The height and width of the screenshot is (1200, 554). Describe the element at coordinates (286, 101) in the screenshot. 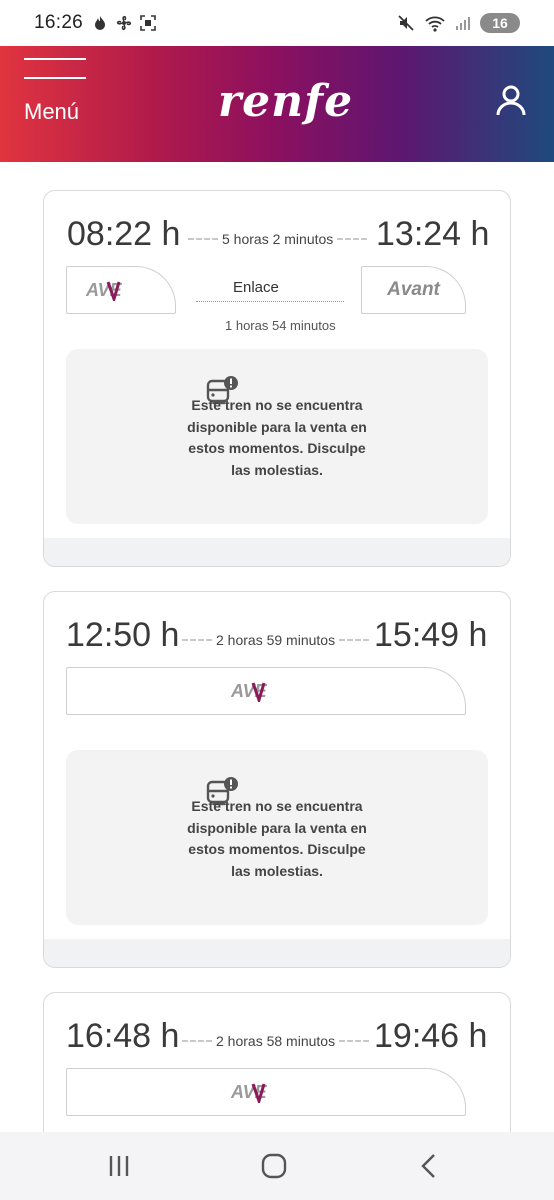

I see `renfe-logo: renfe` at that location.